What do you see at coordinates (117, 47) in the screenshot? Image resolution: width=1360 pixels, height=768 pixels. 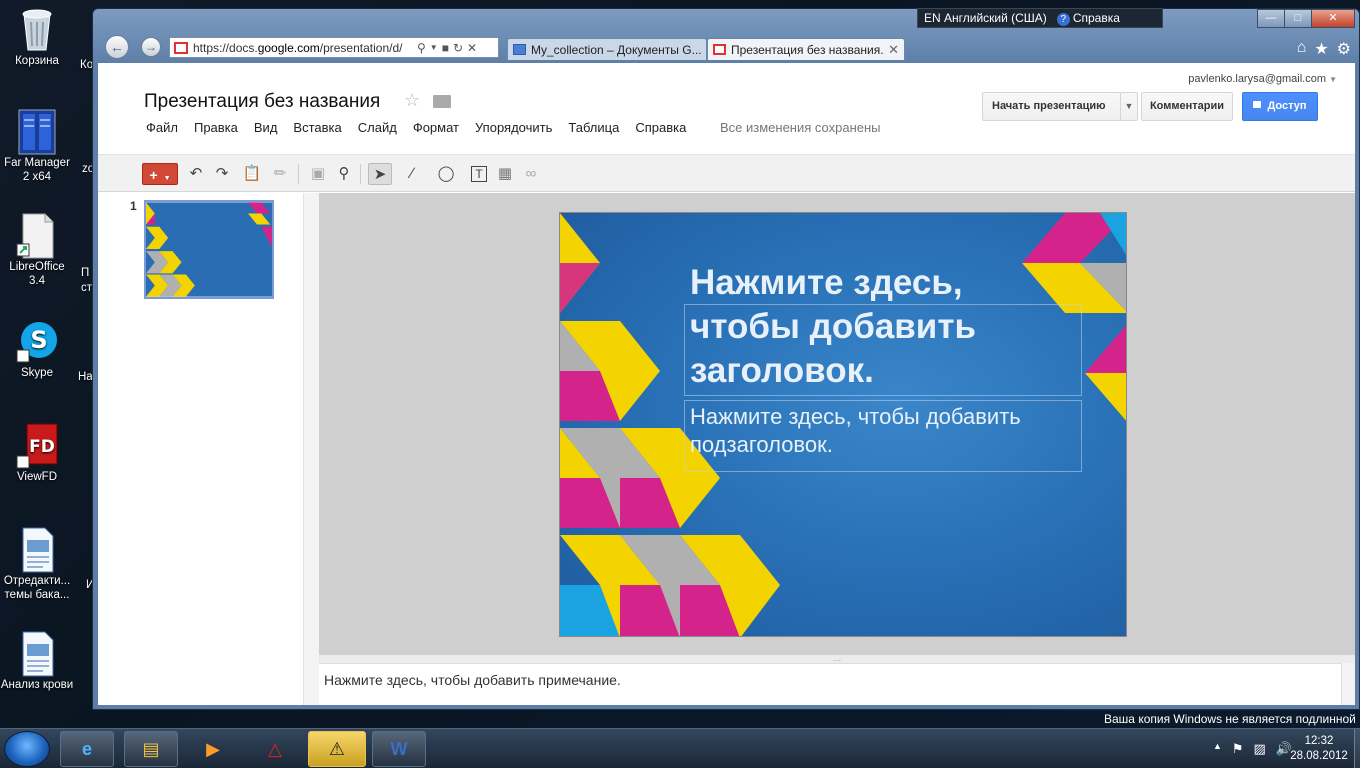 I see `back-button: ←` at bounding box center [117, 47].